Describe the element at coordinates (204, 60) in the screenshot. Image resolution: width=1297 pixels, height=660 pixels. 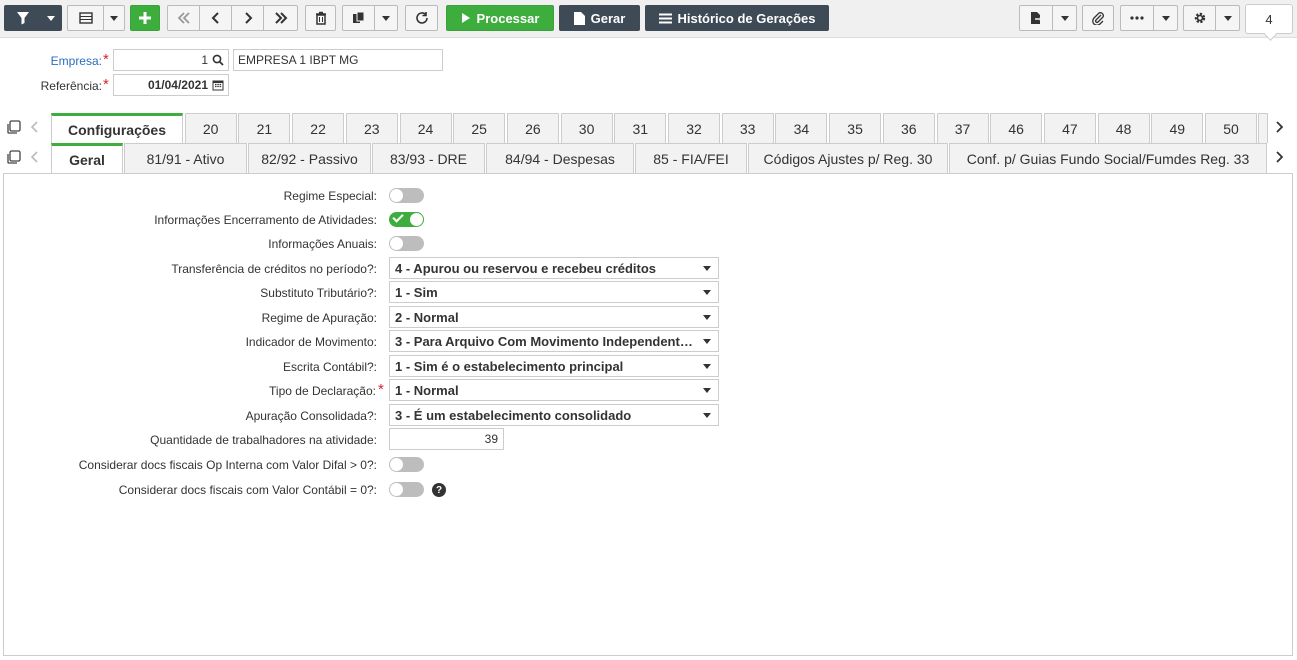
I see `empresa-code-value: 1` at that location.